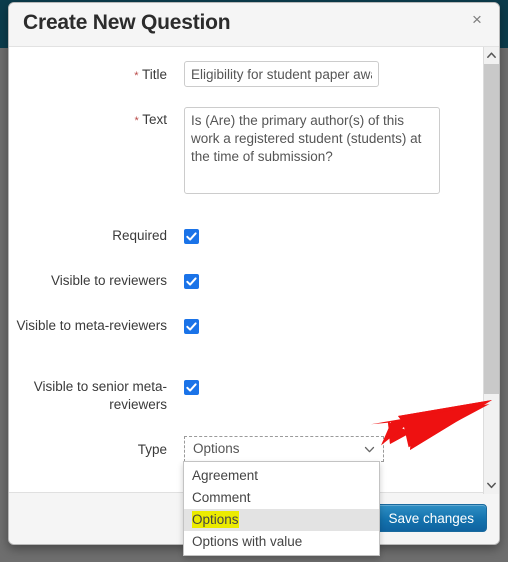 This screenshot has width=508, height=562. I want to click on dropdown-option-options: Options, so click(281, 520).